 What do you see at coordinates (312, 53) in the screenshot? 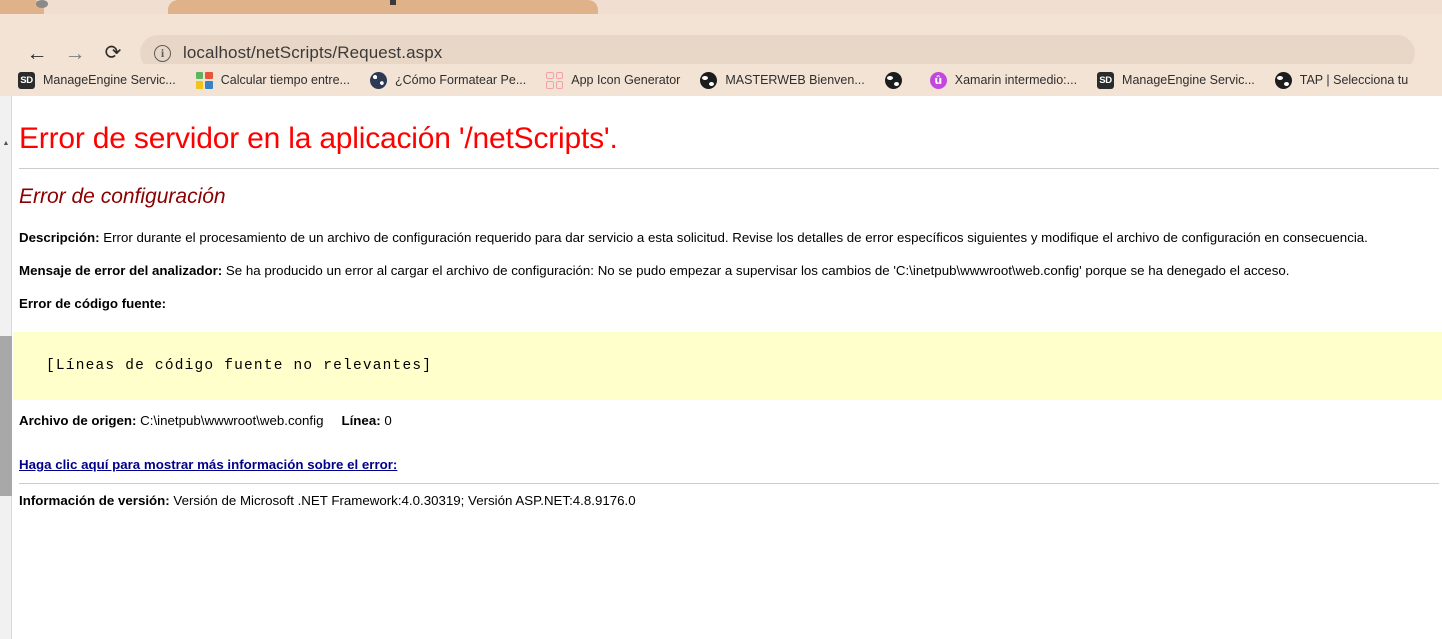
I see `address-bar-url: localhost/netScripts/Request.aspx` at bounding box center [312, 53].